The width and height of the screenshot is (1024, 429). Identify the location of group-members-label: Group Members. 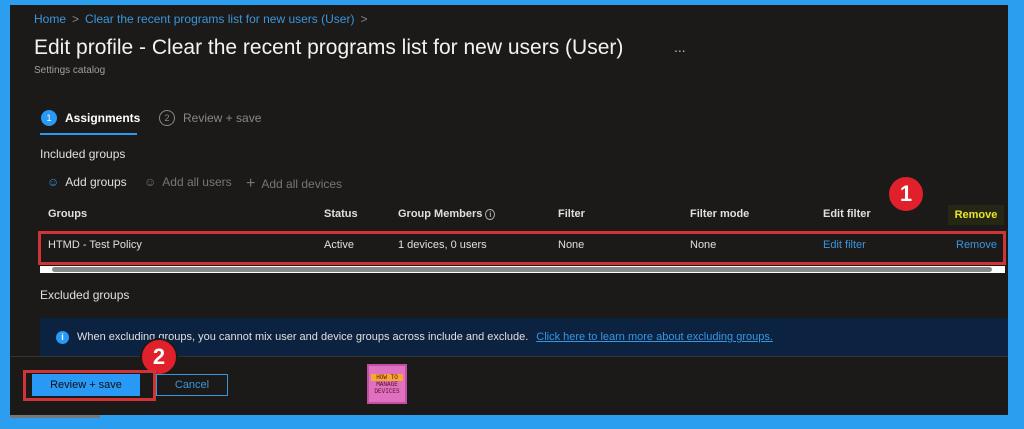
(440, 214).